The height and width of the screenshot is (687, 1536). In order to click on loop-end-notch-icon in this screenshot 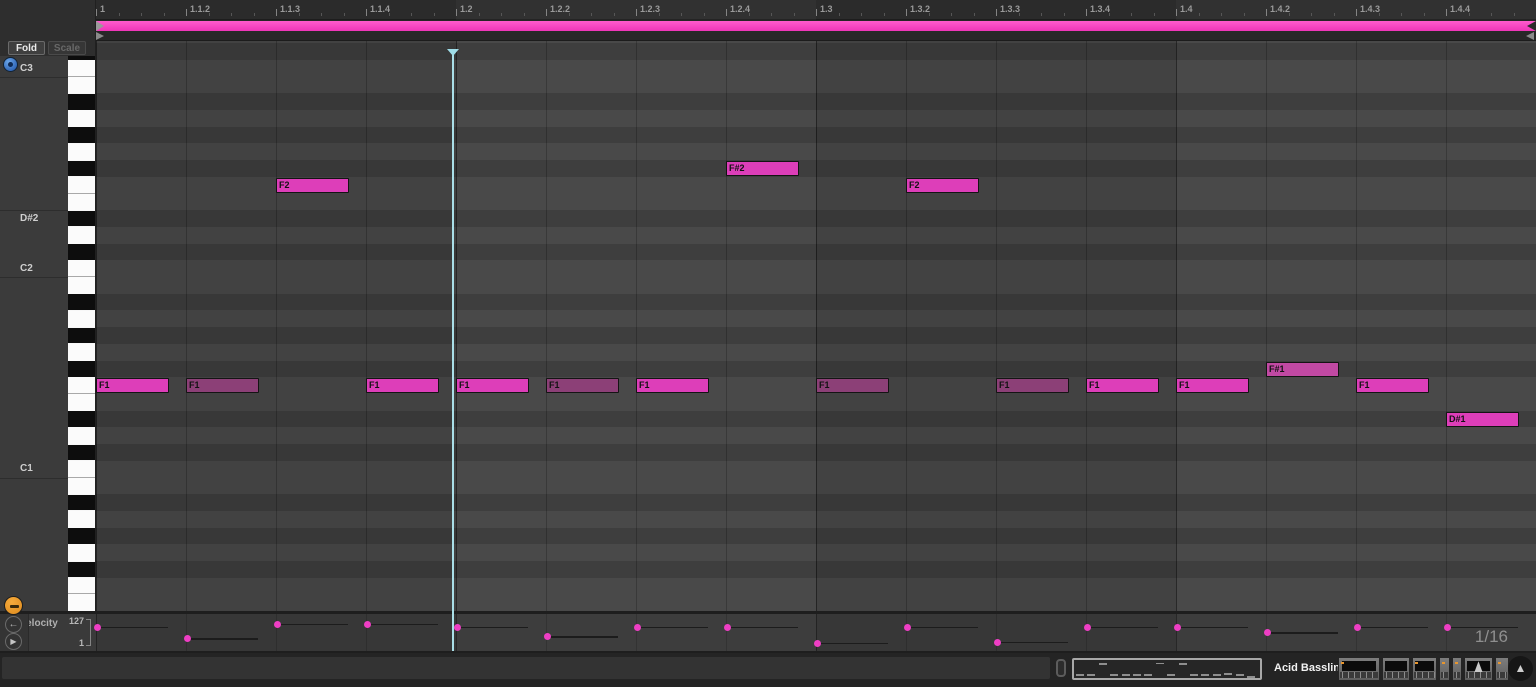, I will do `click(1531, 26)`.